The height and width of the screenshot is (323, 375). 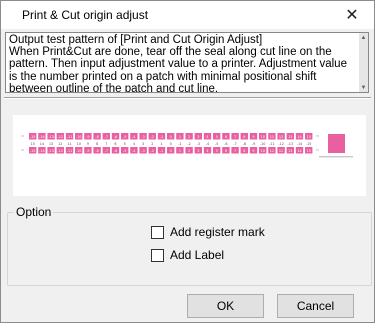 I want to click on option-group-label: Option, so click(x=34, y=212).